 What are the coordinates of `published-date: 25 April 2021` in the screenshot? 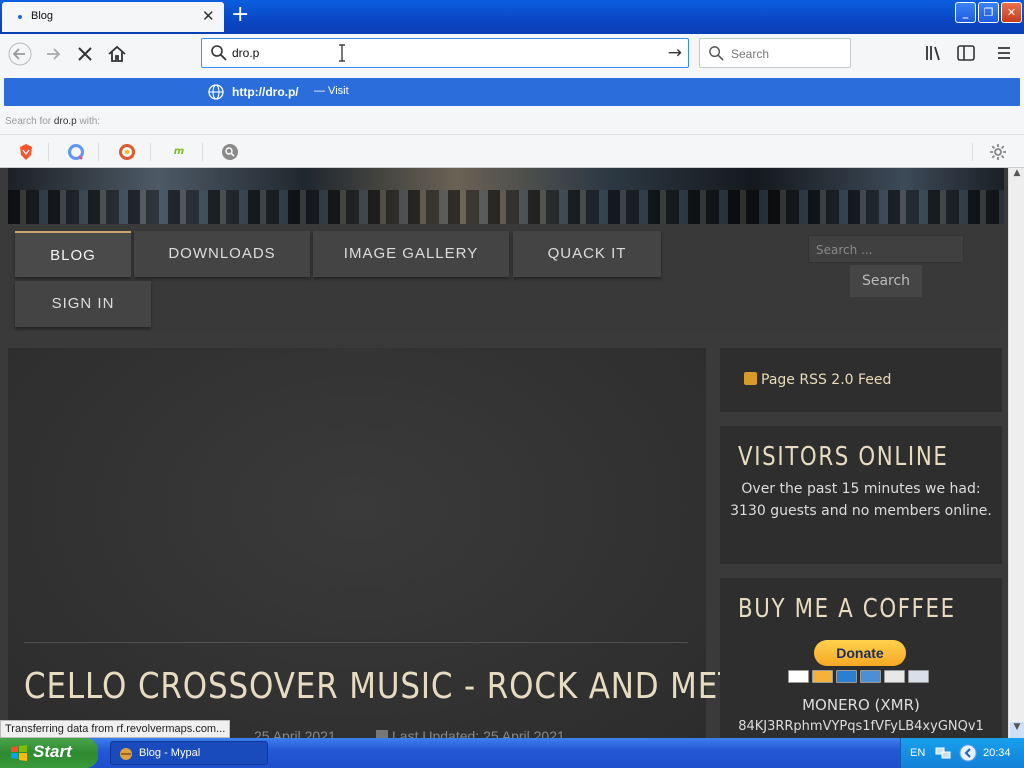 It's located at (295, 733).